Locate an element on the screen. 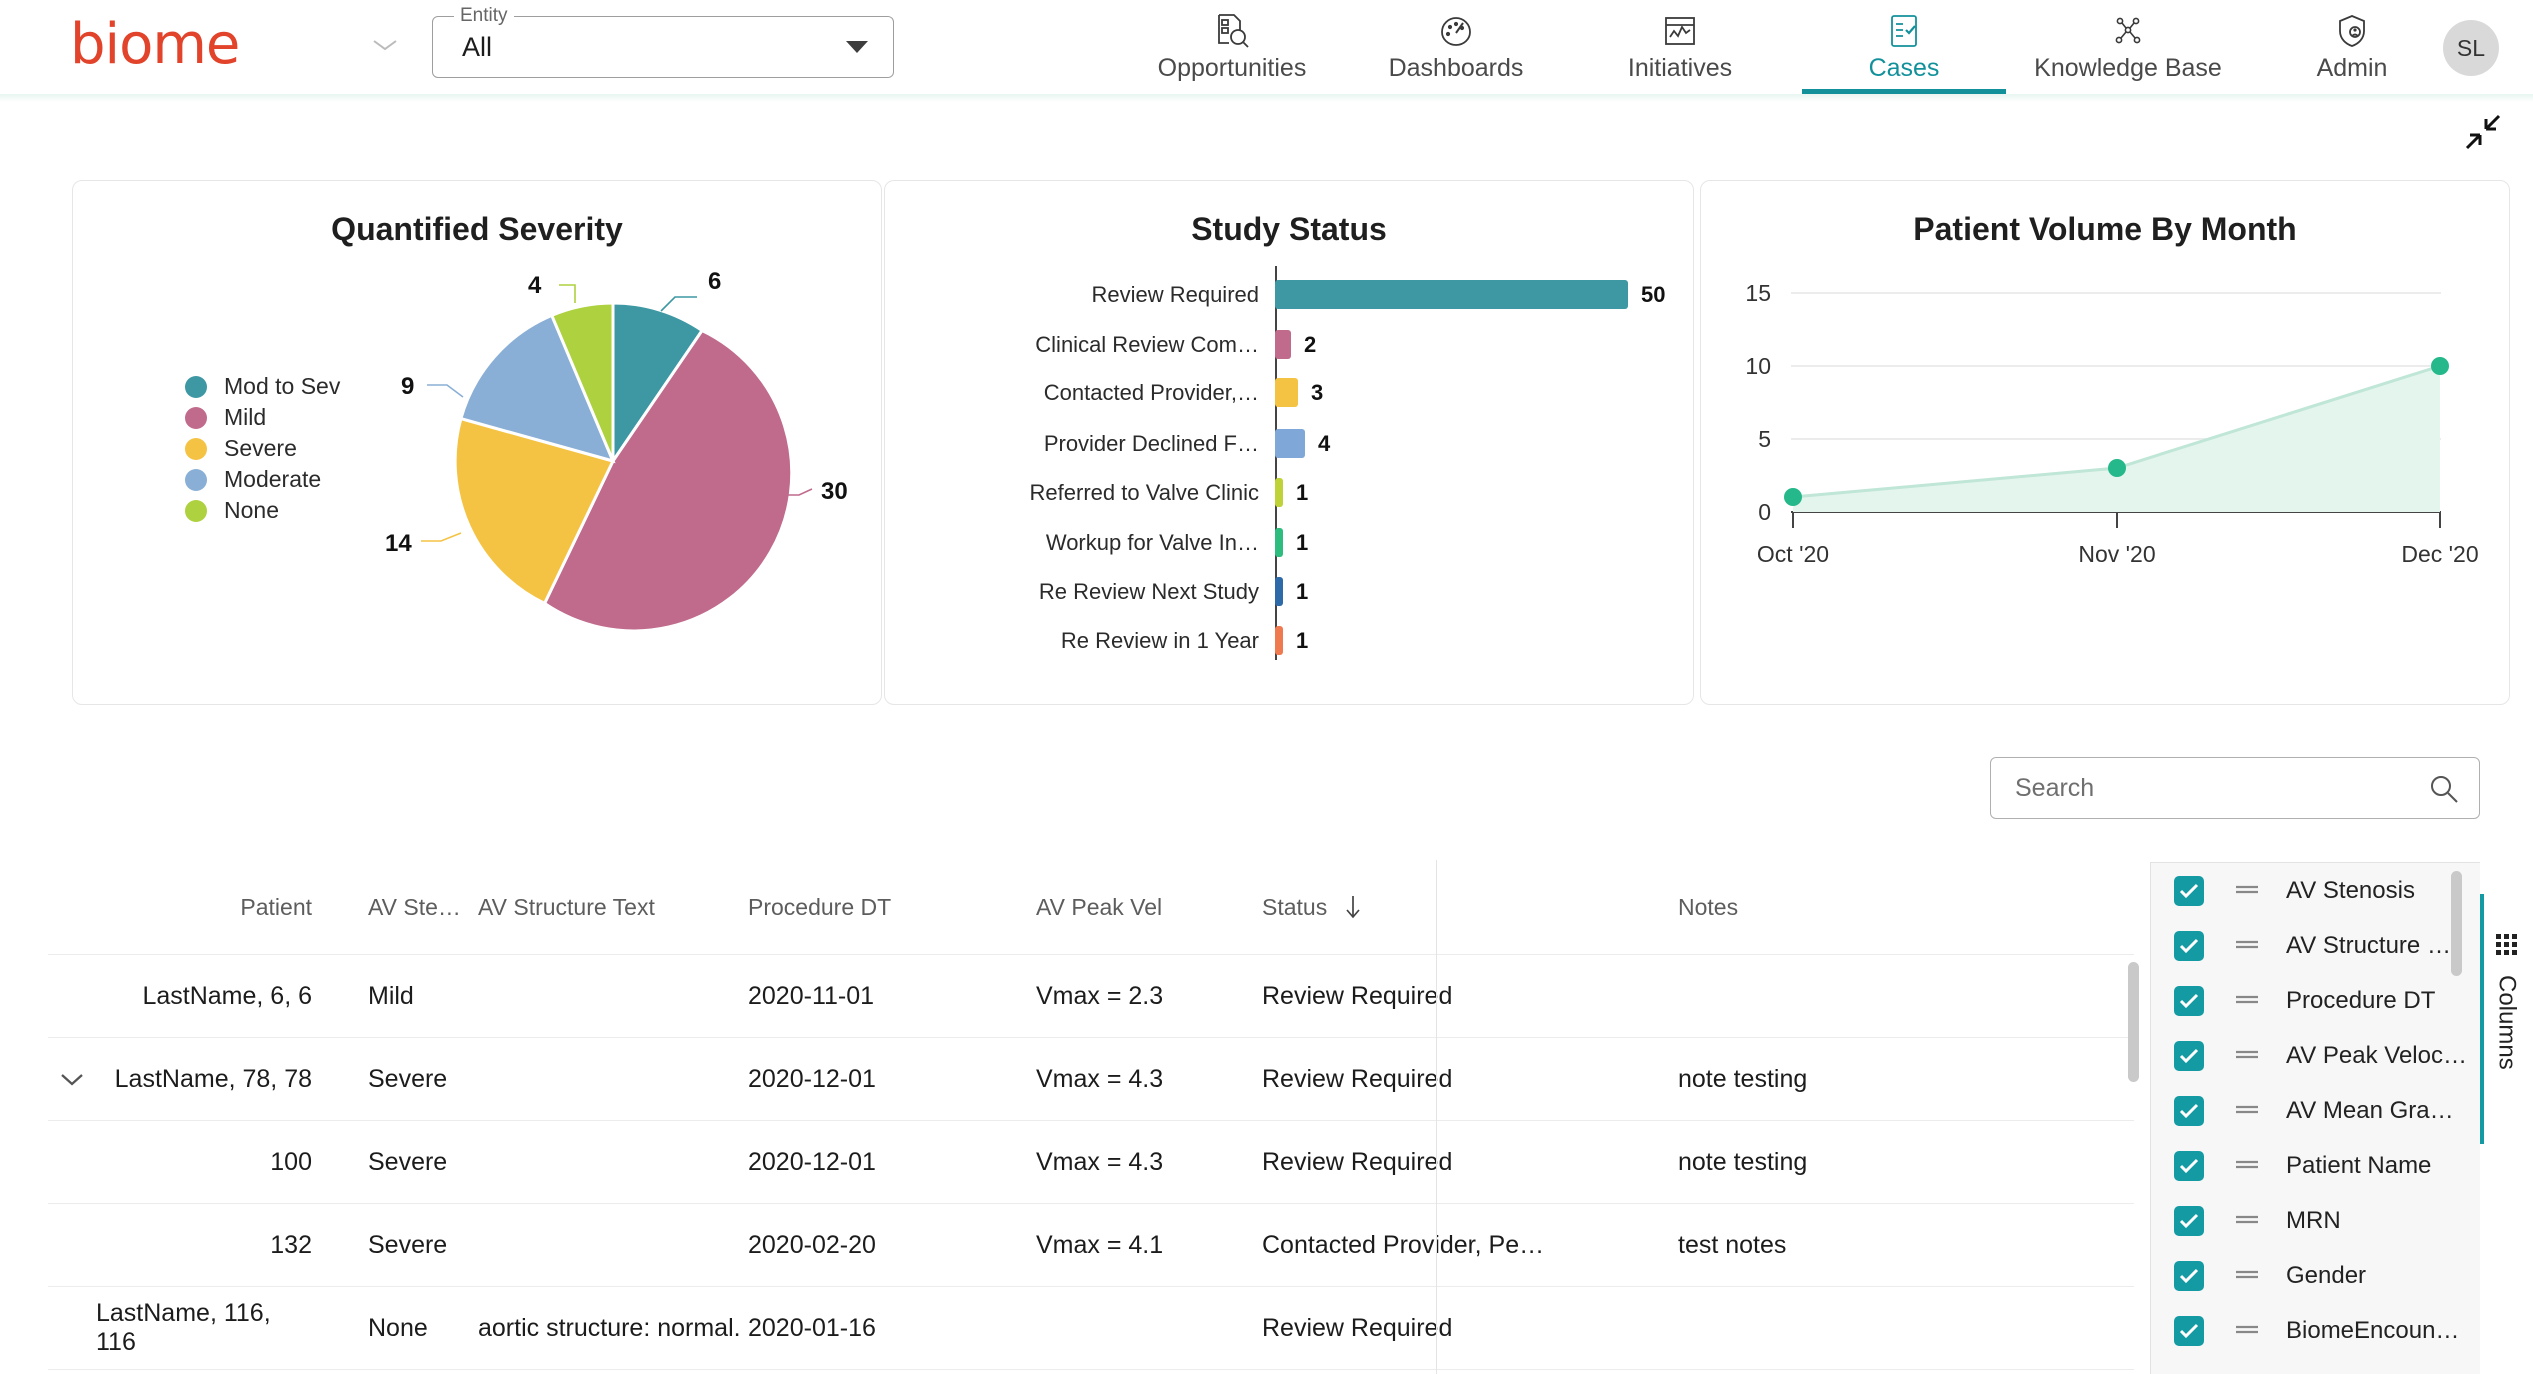 Image resolution: width=2533 pixels, height=1374 pixels. column-label: AV Stenosis is located at coordinates (2350, 890).